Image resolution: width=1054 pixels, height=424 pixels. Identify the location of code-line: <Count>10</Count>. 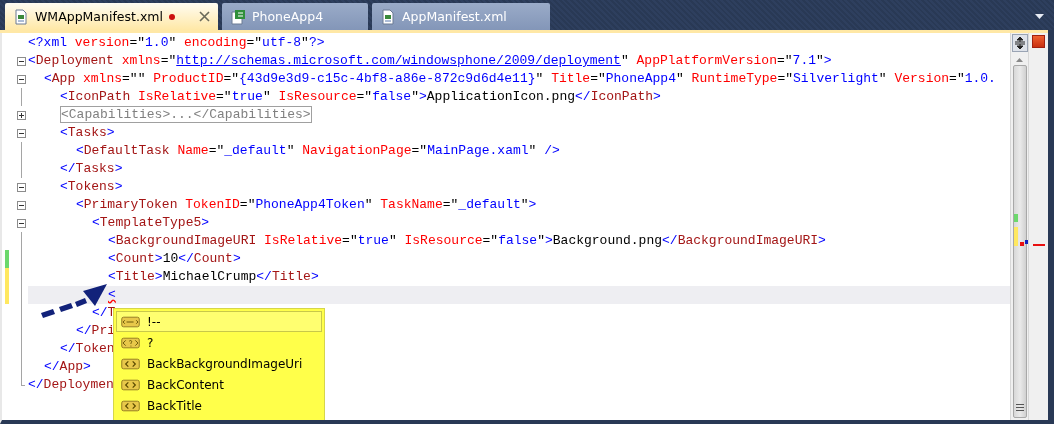
(174, 259).